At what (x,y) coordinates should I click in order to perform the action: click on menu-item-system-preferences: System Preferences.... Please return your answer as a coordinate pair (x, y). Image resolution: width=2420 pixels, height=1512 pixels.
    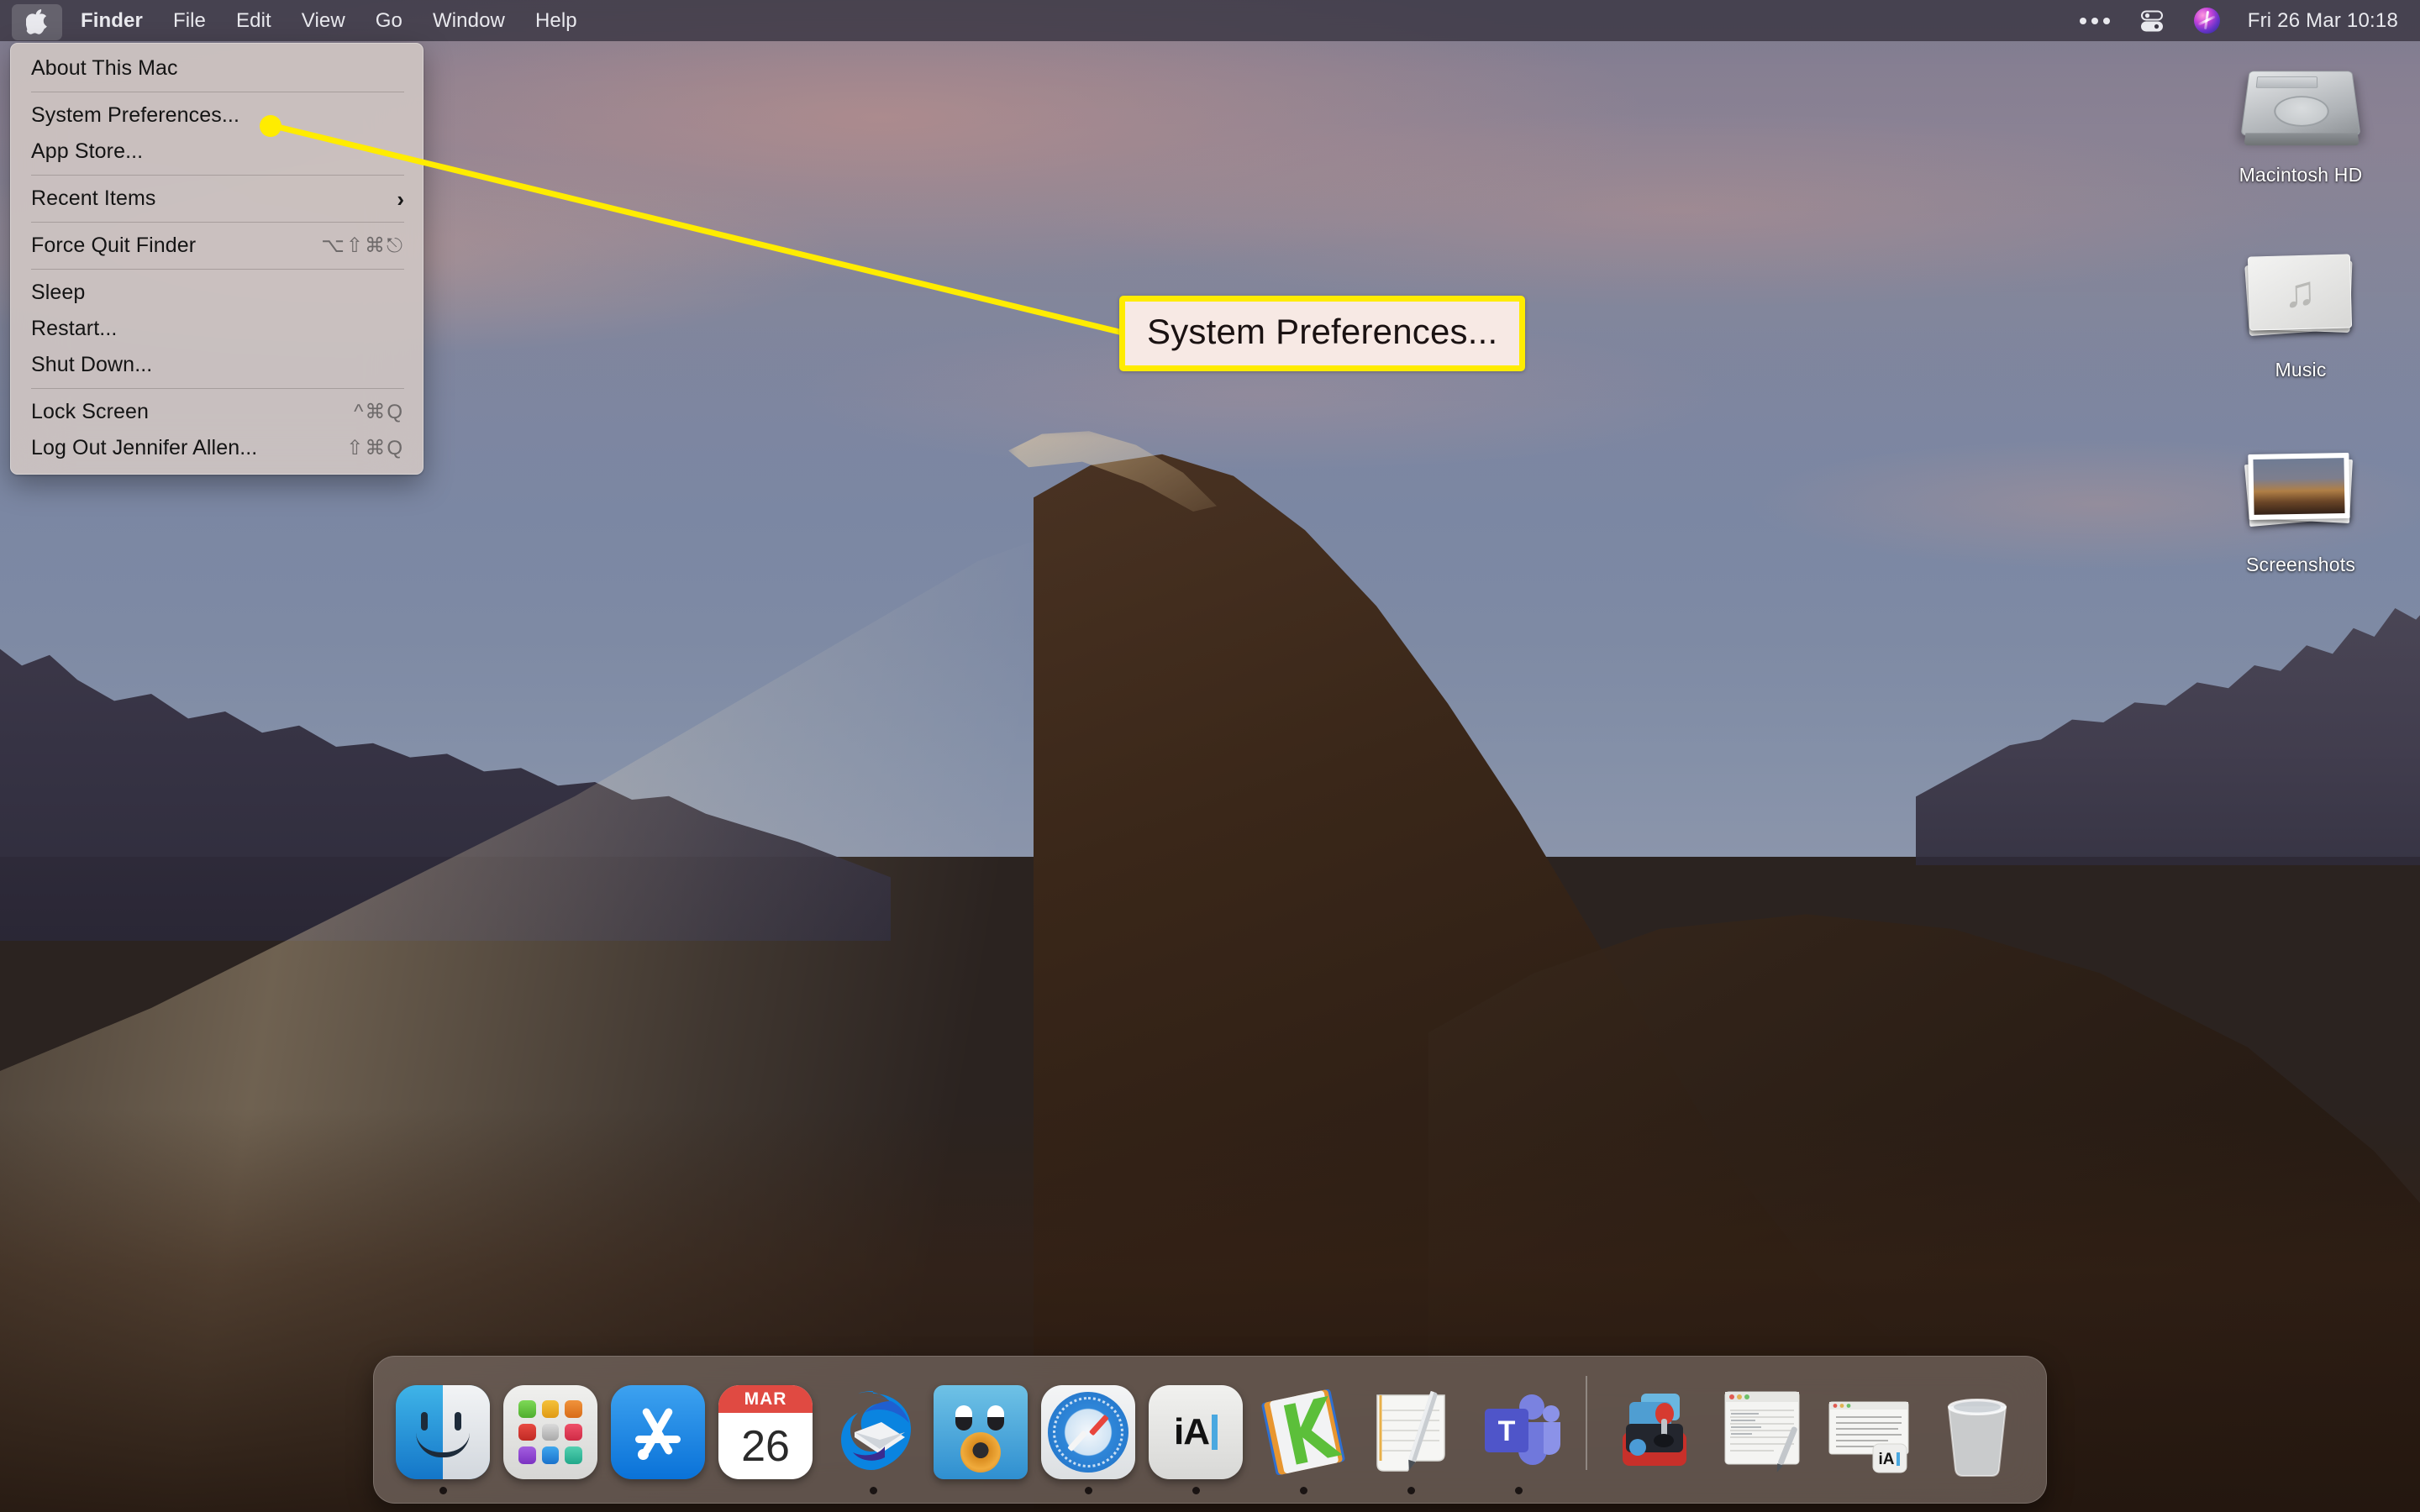
    Looking at the image, I should click on (217, 115).